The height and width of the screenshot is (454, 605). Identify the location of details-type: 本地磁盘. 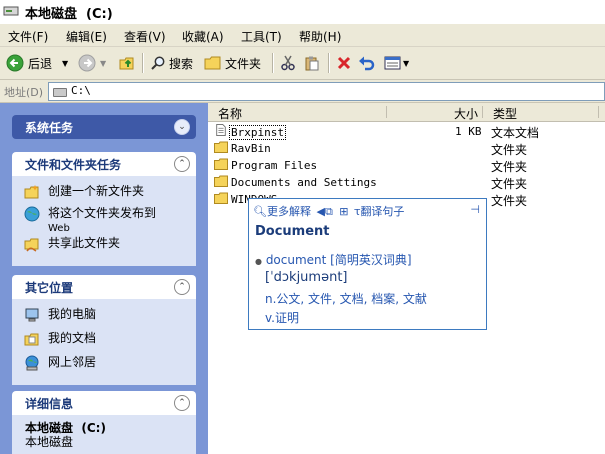
(49, 442).